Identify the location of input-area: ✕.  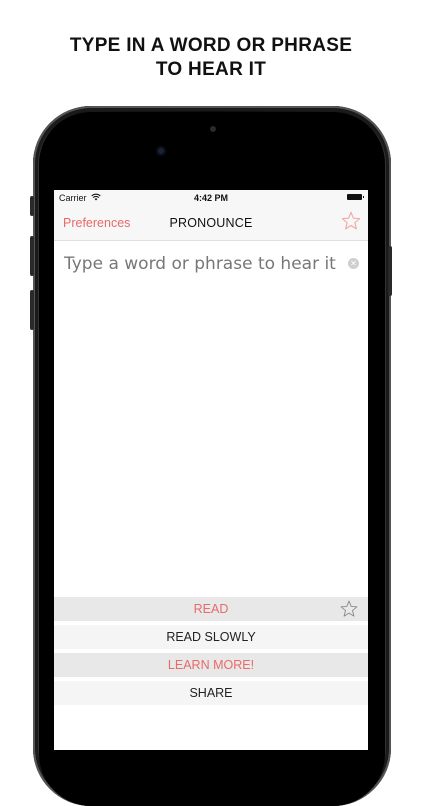
(211, 263).